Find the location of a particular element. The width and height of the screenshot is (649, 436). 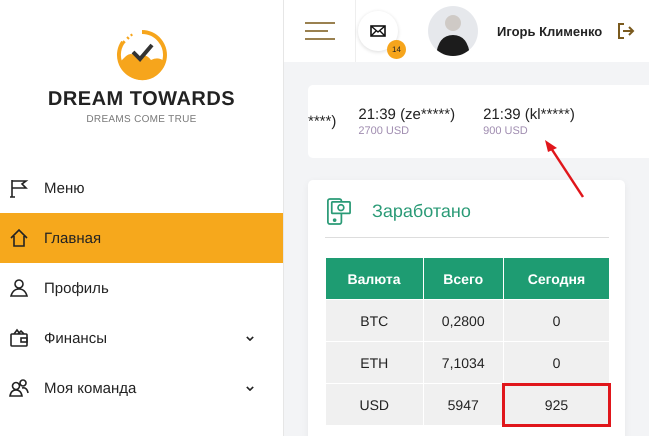

column-header: Всего is located at coordinates (463, 279).